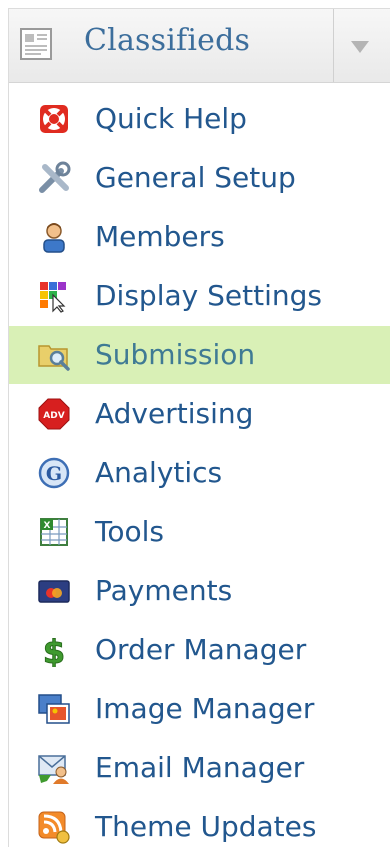 Image resolution: width=390 pixels, height=856 pixels. Describe the element at coordinates (54, 709) in the screenshot. I see `images-icon` at that location.